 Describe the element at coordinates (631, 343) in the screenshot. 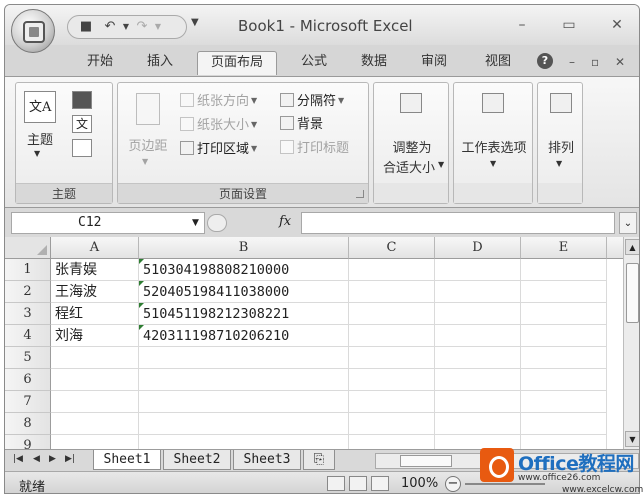

I see `vertical-scrollbar: ▲ ▼` at that location.